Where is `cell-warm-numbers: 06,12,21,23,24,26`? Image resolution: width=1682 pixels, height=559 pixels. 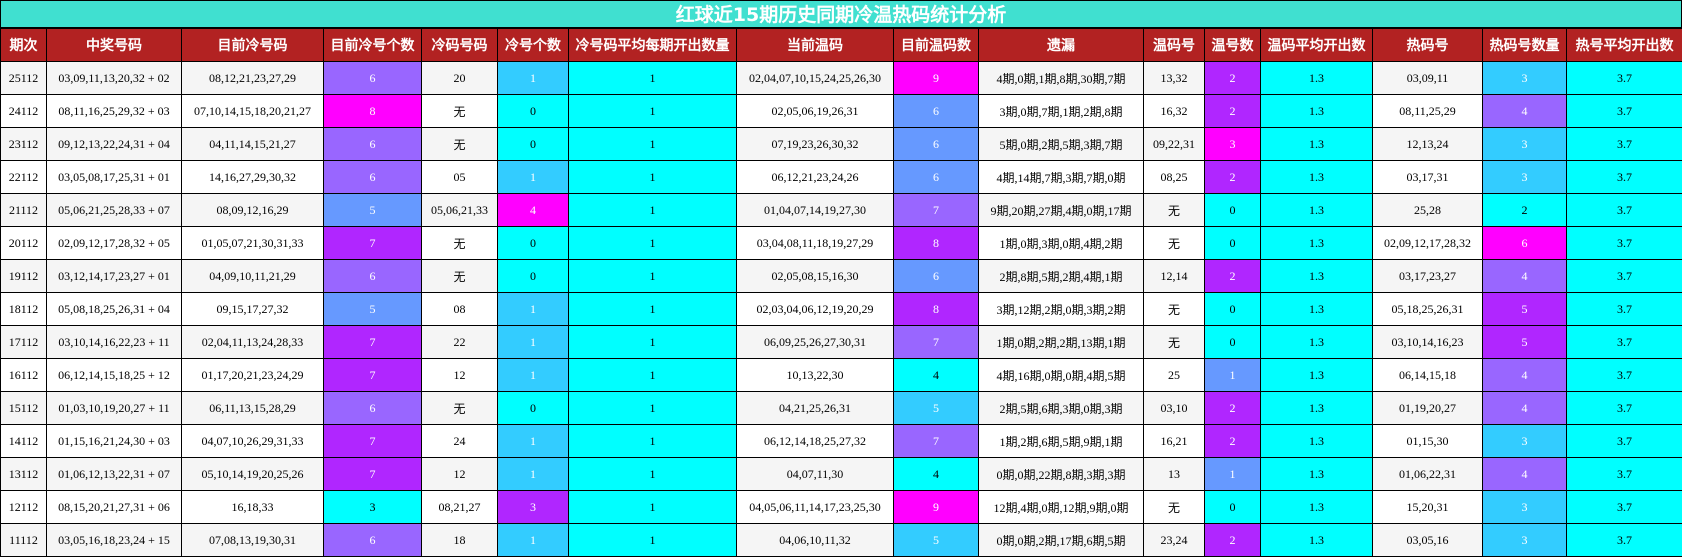 cell-warm-numbers: 06,12,21,23,24,26 is located at coordinates (815, 177).